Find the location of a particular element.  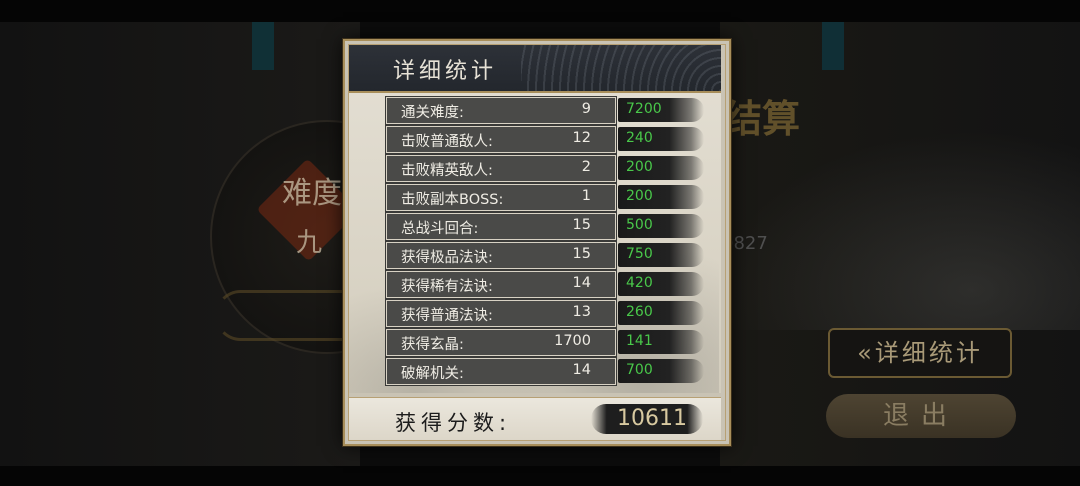

panel-header: 详细统计 is located at coordinates (535, 69).